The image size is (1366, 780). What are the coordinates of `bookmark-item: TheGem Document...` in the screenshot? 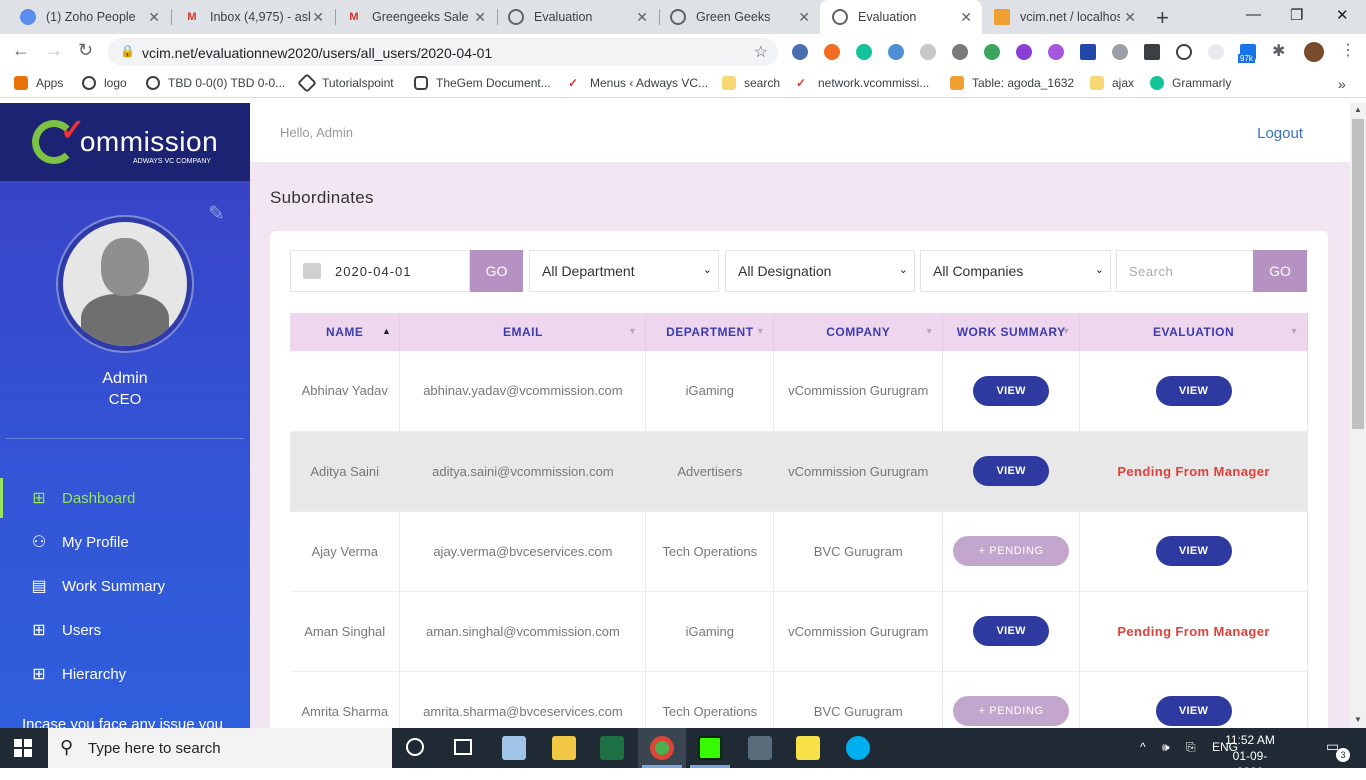 It's located at (482, 83).